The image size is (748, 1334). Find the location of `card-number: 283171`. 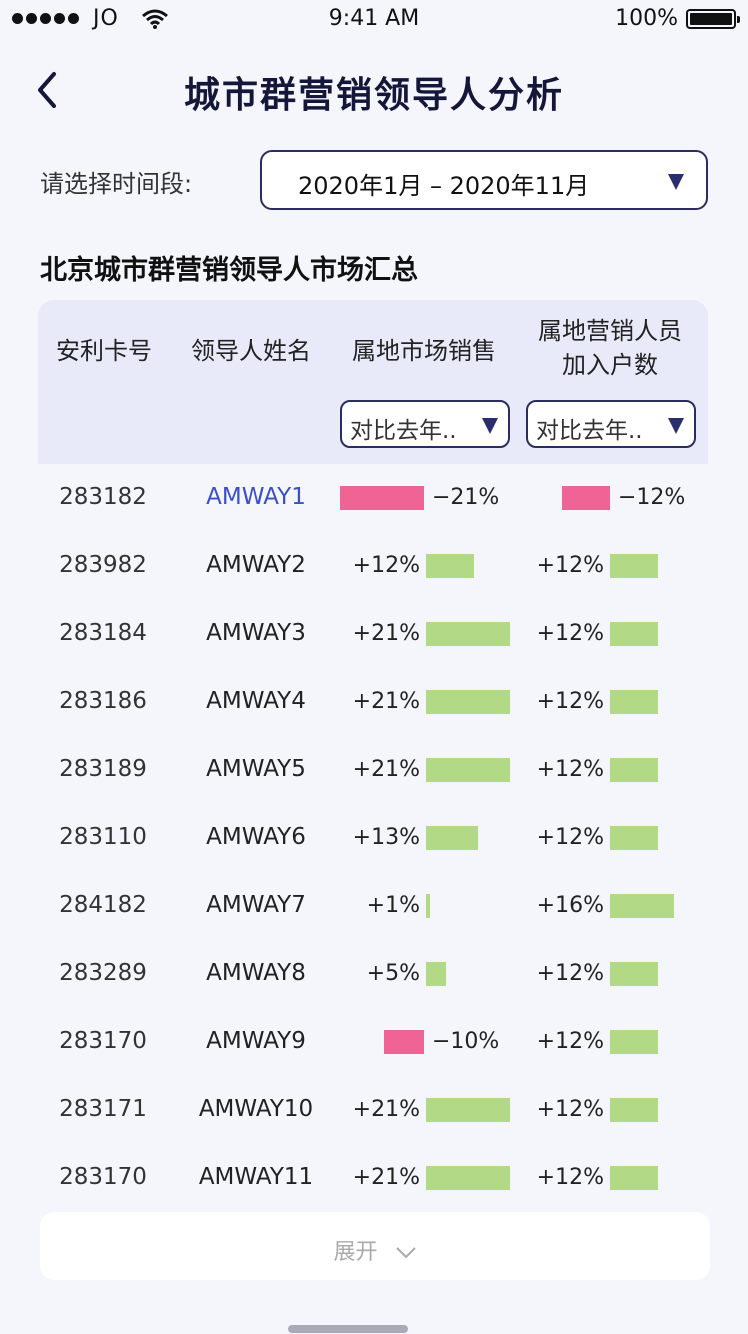

card-number: 283171 is located at coordinates (103, 1109).